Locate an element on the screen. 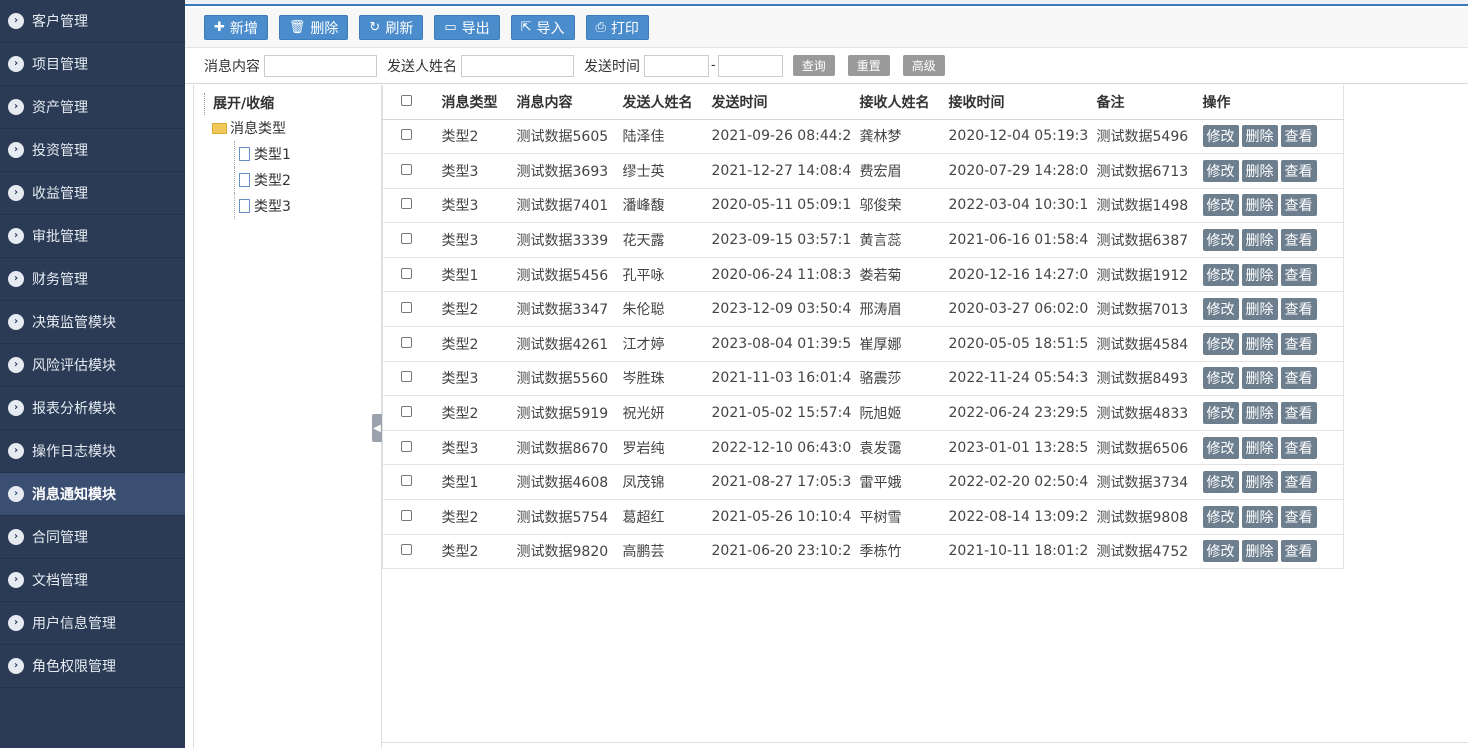 This screenshot has width=1468, height=748. sidebar-item: › 用户信息管理 is located at coordinates (92, 623).